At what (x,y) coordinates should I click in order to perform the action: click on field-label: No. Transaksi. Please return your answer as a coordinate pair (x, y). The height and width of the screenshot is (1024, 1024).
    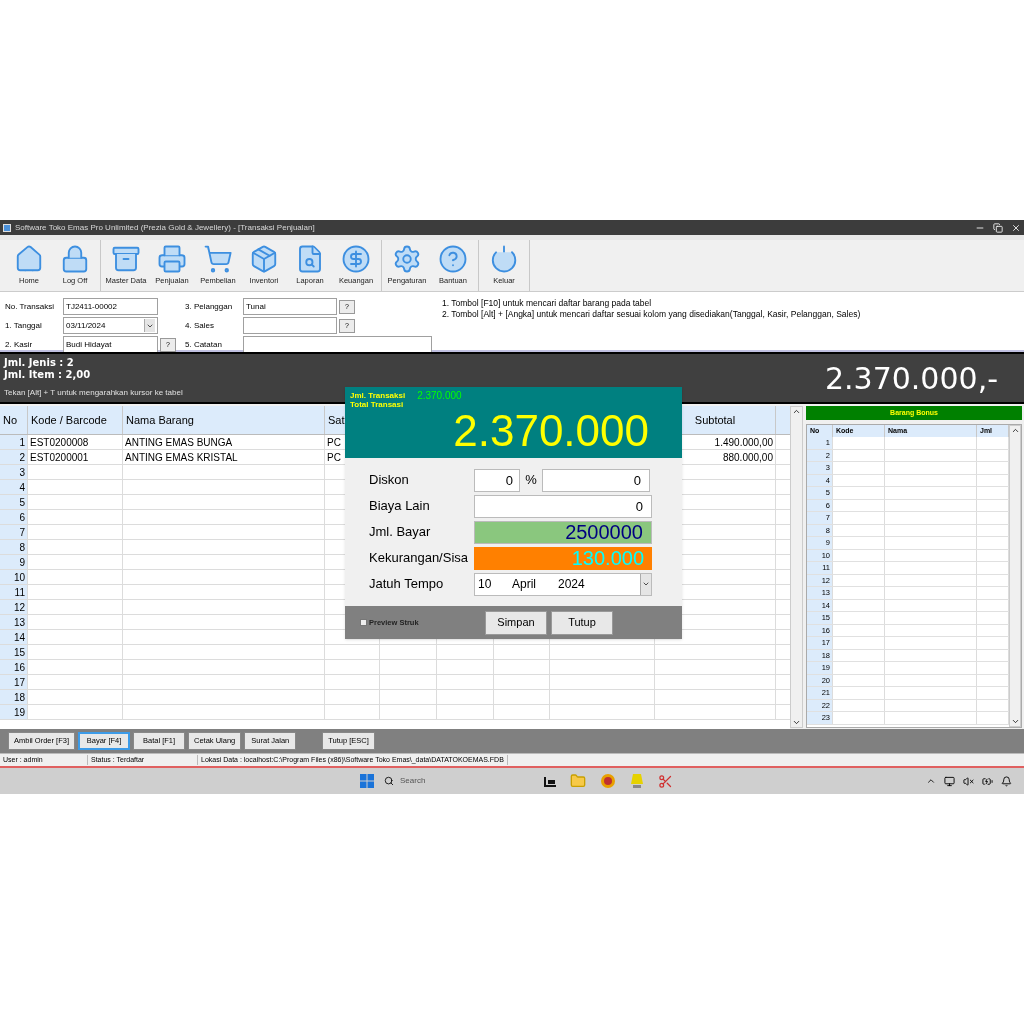
    Looking at the image, I should click on (30, 306).